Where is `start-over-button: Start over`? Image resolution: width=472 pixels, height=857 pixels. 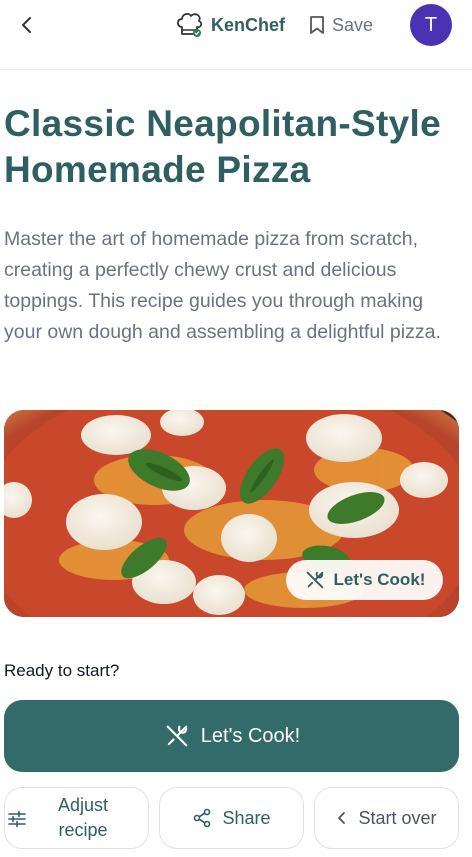
start-over-button: Start over is located at coordinates (386, 818).